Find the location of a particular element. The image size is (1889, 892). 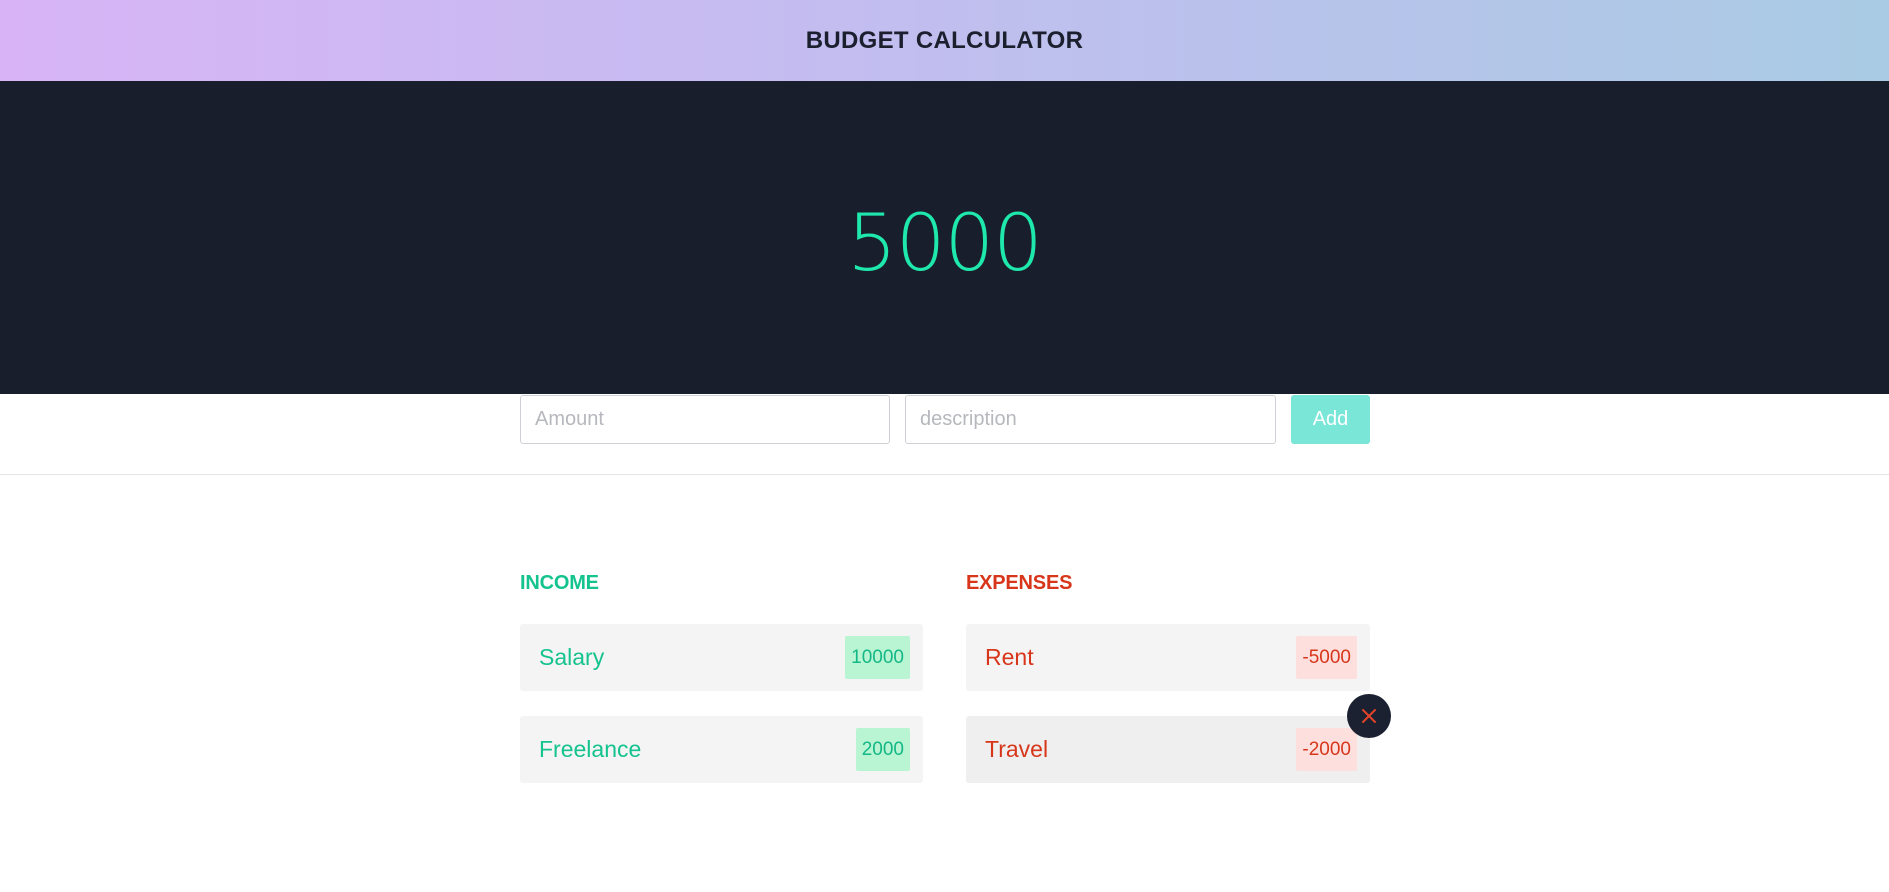

delete-item-button is located at coordinates (1369, 716).